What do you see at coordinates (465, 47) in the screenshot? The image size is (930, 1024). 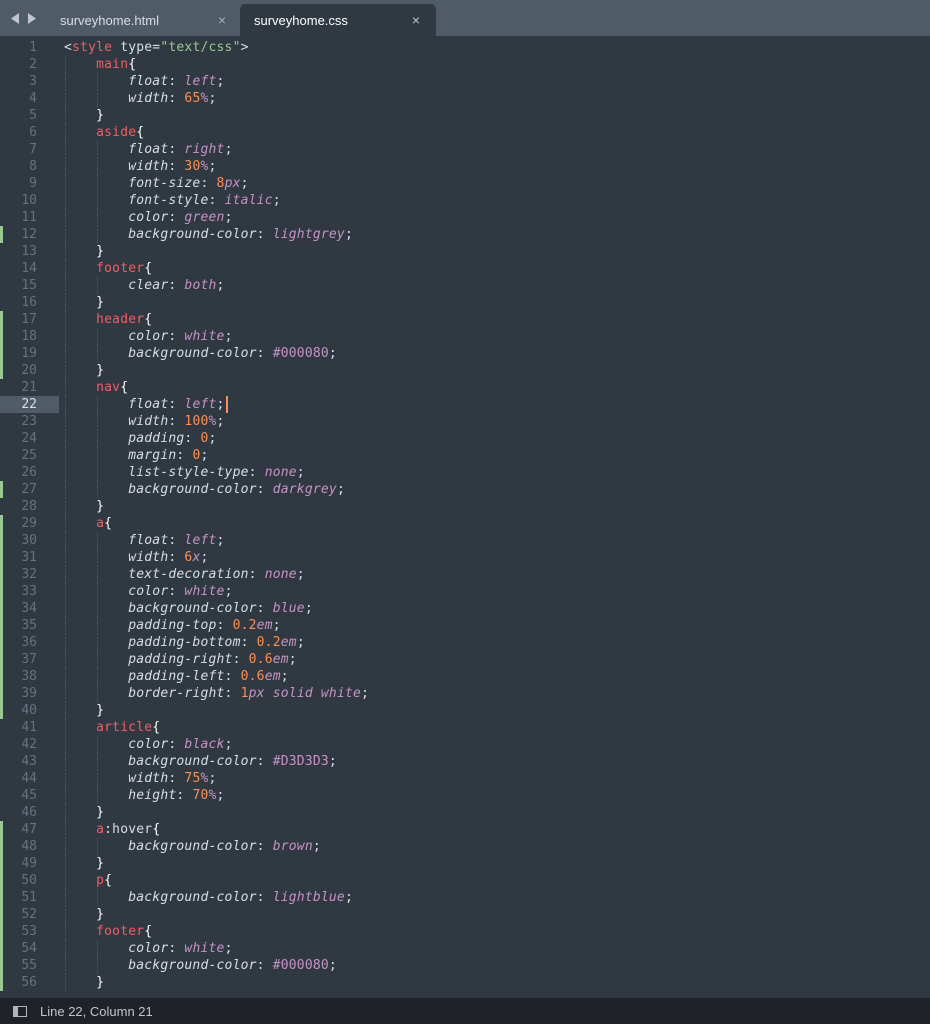 I see `code-line: 1 <style type="text/css">` at bounding box center [465, 47].